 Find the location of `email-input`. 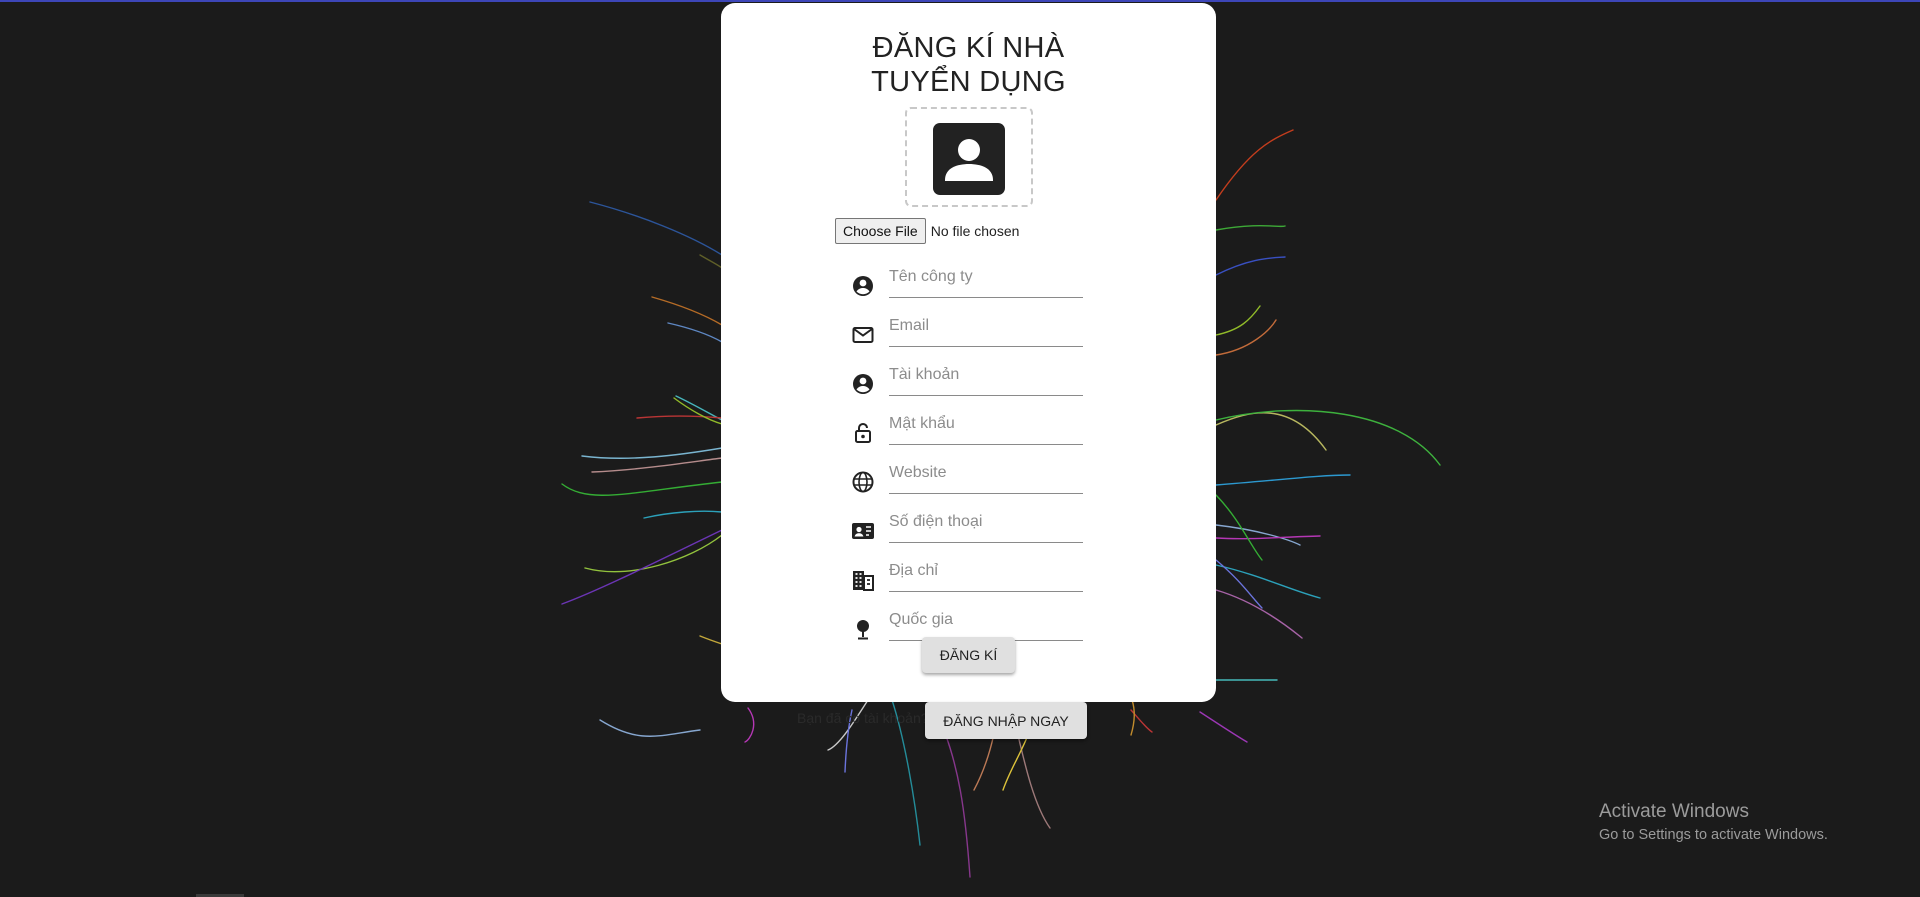

email-input is located at coordinates (986, 329).